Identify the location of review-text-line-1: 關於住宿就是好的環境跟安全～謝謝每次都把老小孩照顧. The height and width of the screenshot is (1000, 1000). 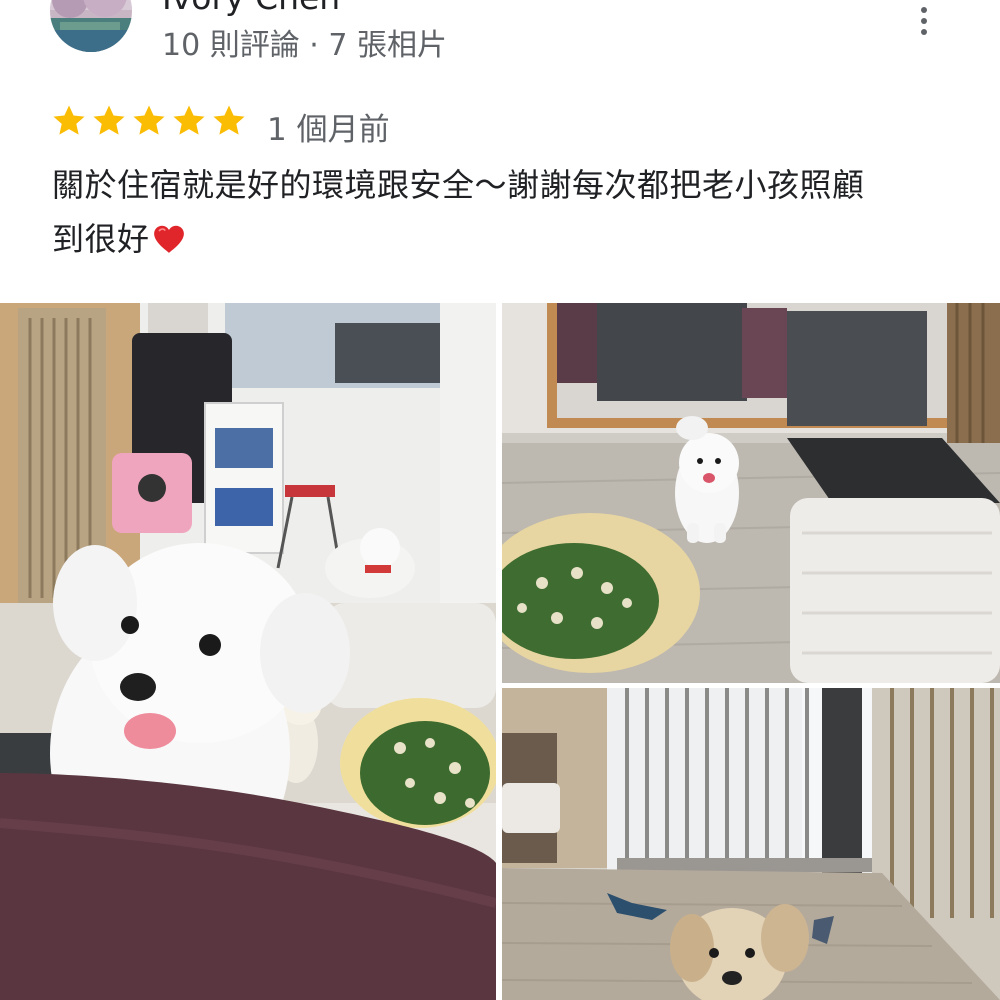
(458, 185).